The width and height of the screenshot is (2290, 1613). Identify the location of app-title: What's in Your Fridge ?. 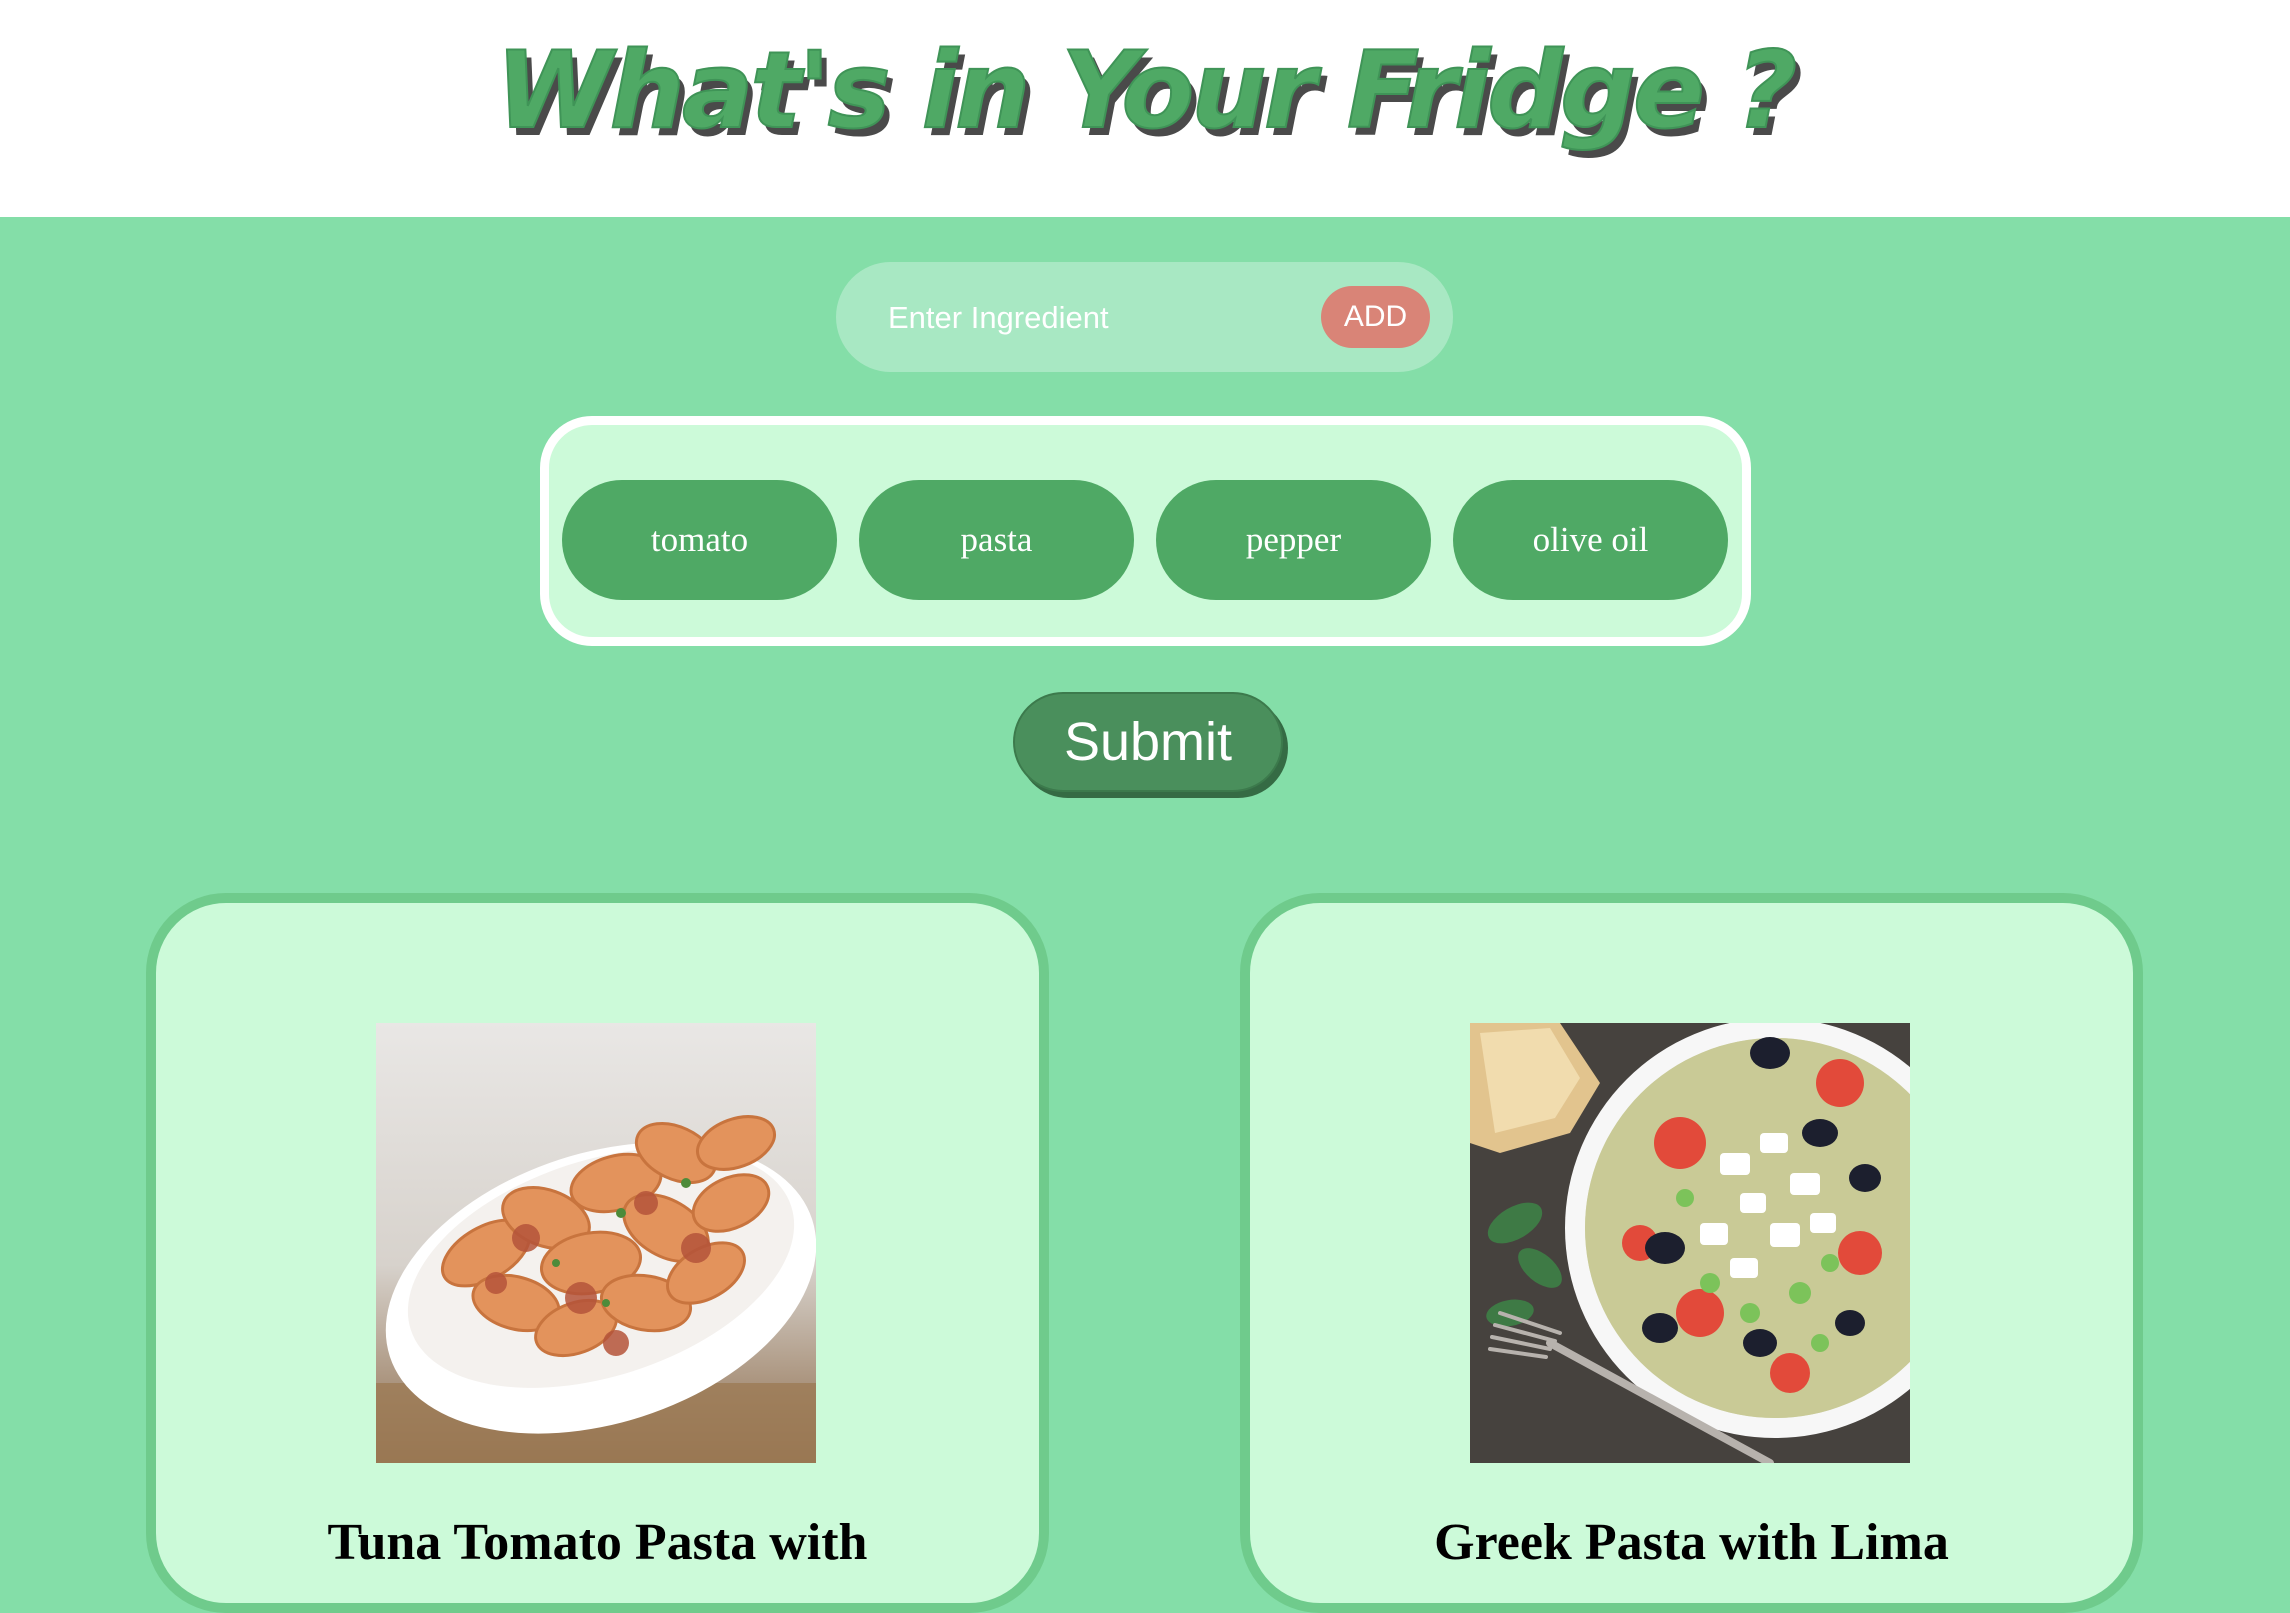
(1147, 90).